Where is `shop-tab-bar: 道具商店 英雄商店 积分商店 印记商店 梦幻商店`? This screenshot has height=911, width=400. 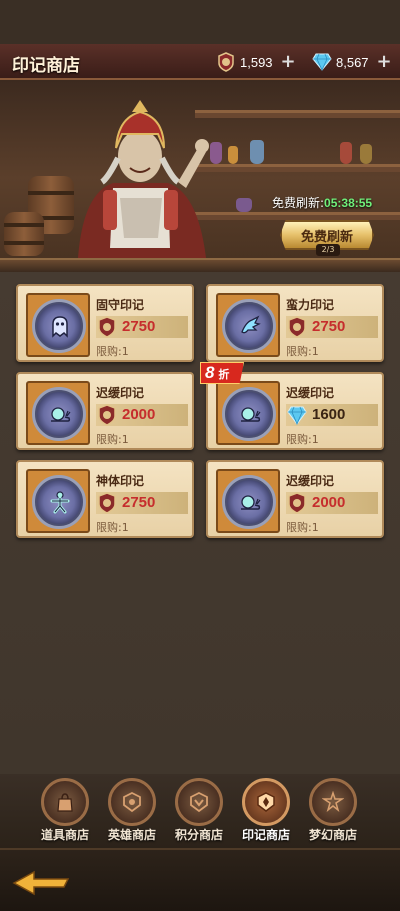 shop-tab-bar: 道具商店 英雄商店 积分商店 印记商店 梦幻商店 is located at coordinates (200, 811).